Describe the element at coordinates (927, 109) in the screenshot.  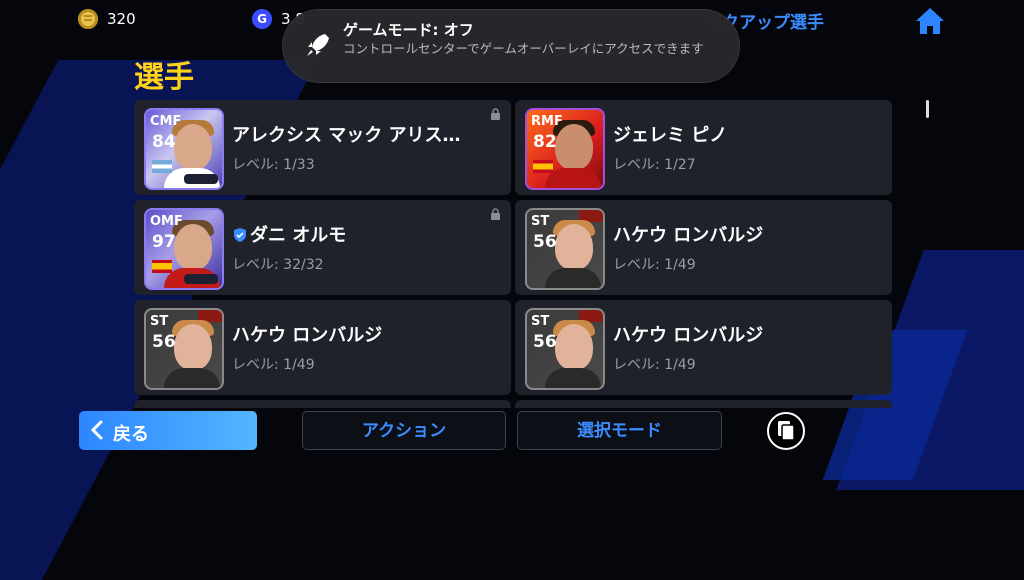
I see `scrollbar` at that location.